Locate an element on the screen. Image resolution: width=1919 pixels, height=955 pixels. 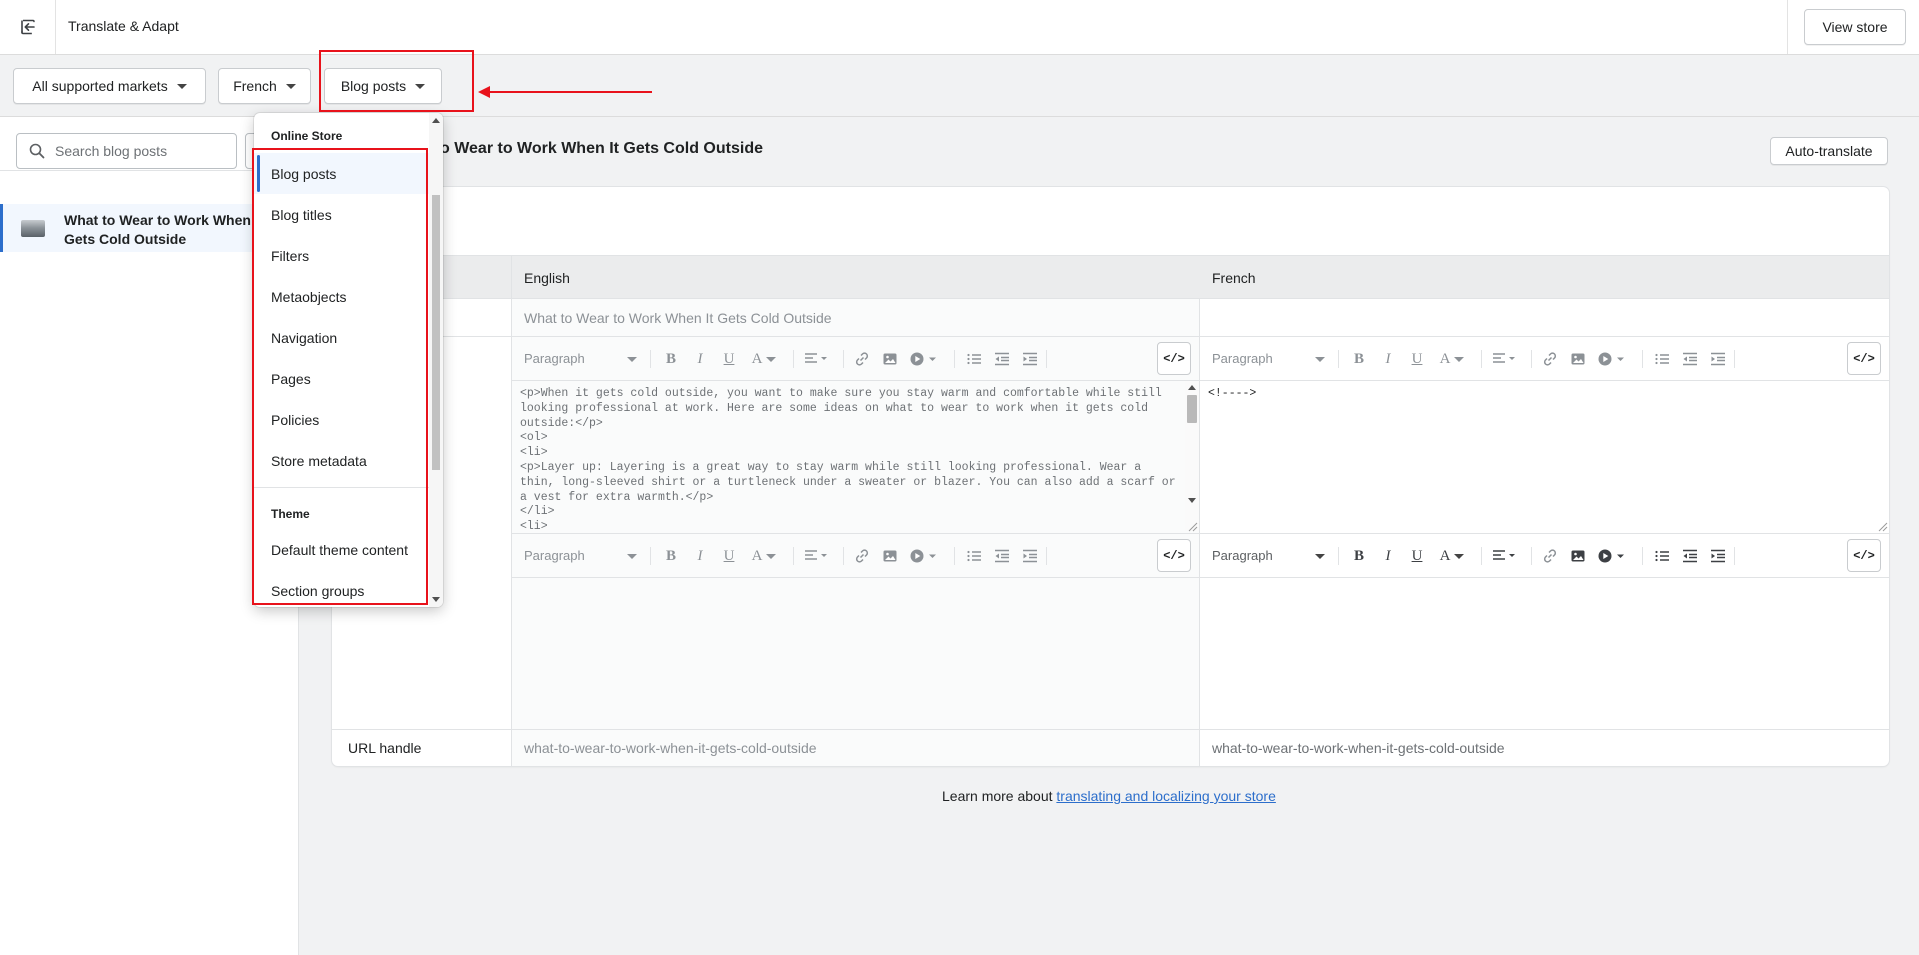
dropdown-item-policies: Policies is located at coordinates (341, 419).